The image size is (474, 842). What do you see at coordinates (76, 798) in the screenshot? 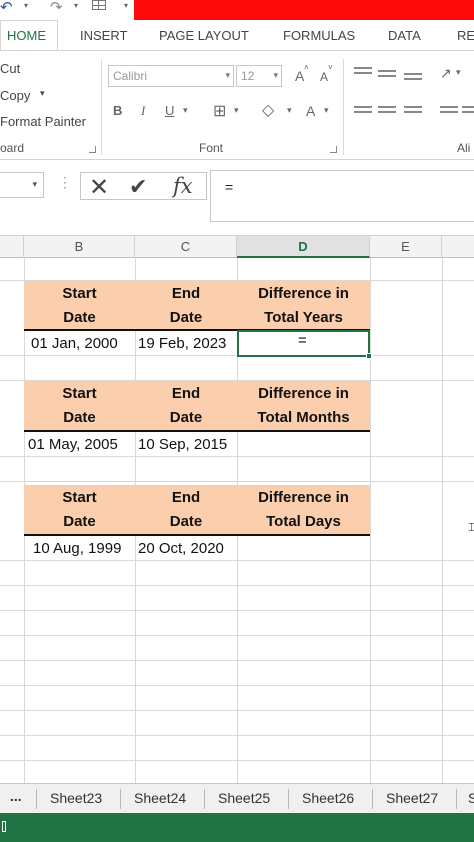
I see `sheet-tab-23: Sheet23` at bounding box center [76, 798].